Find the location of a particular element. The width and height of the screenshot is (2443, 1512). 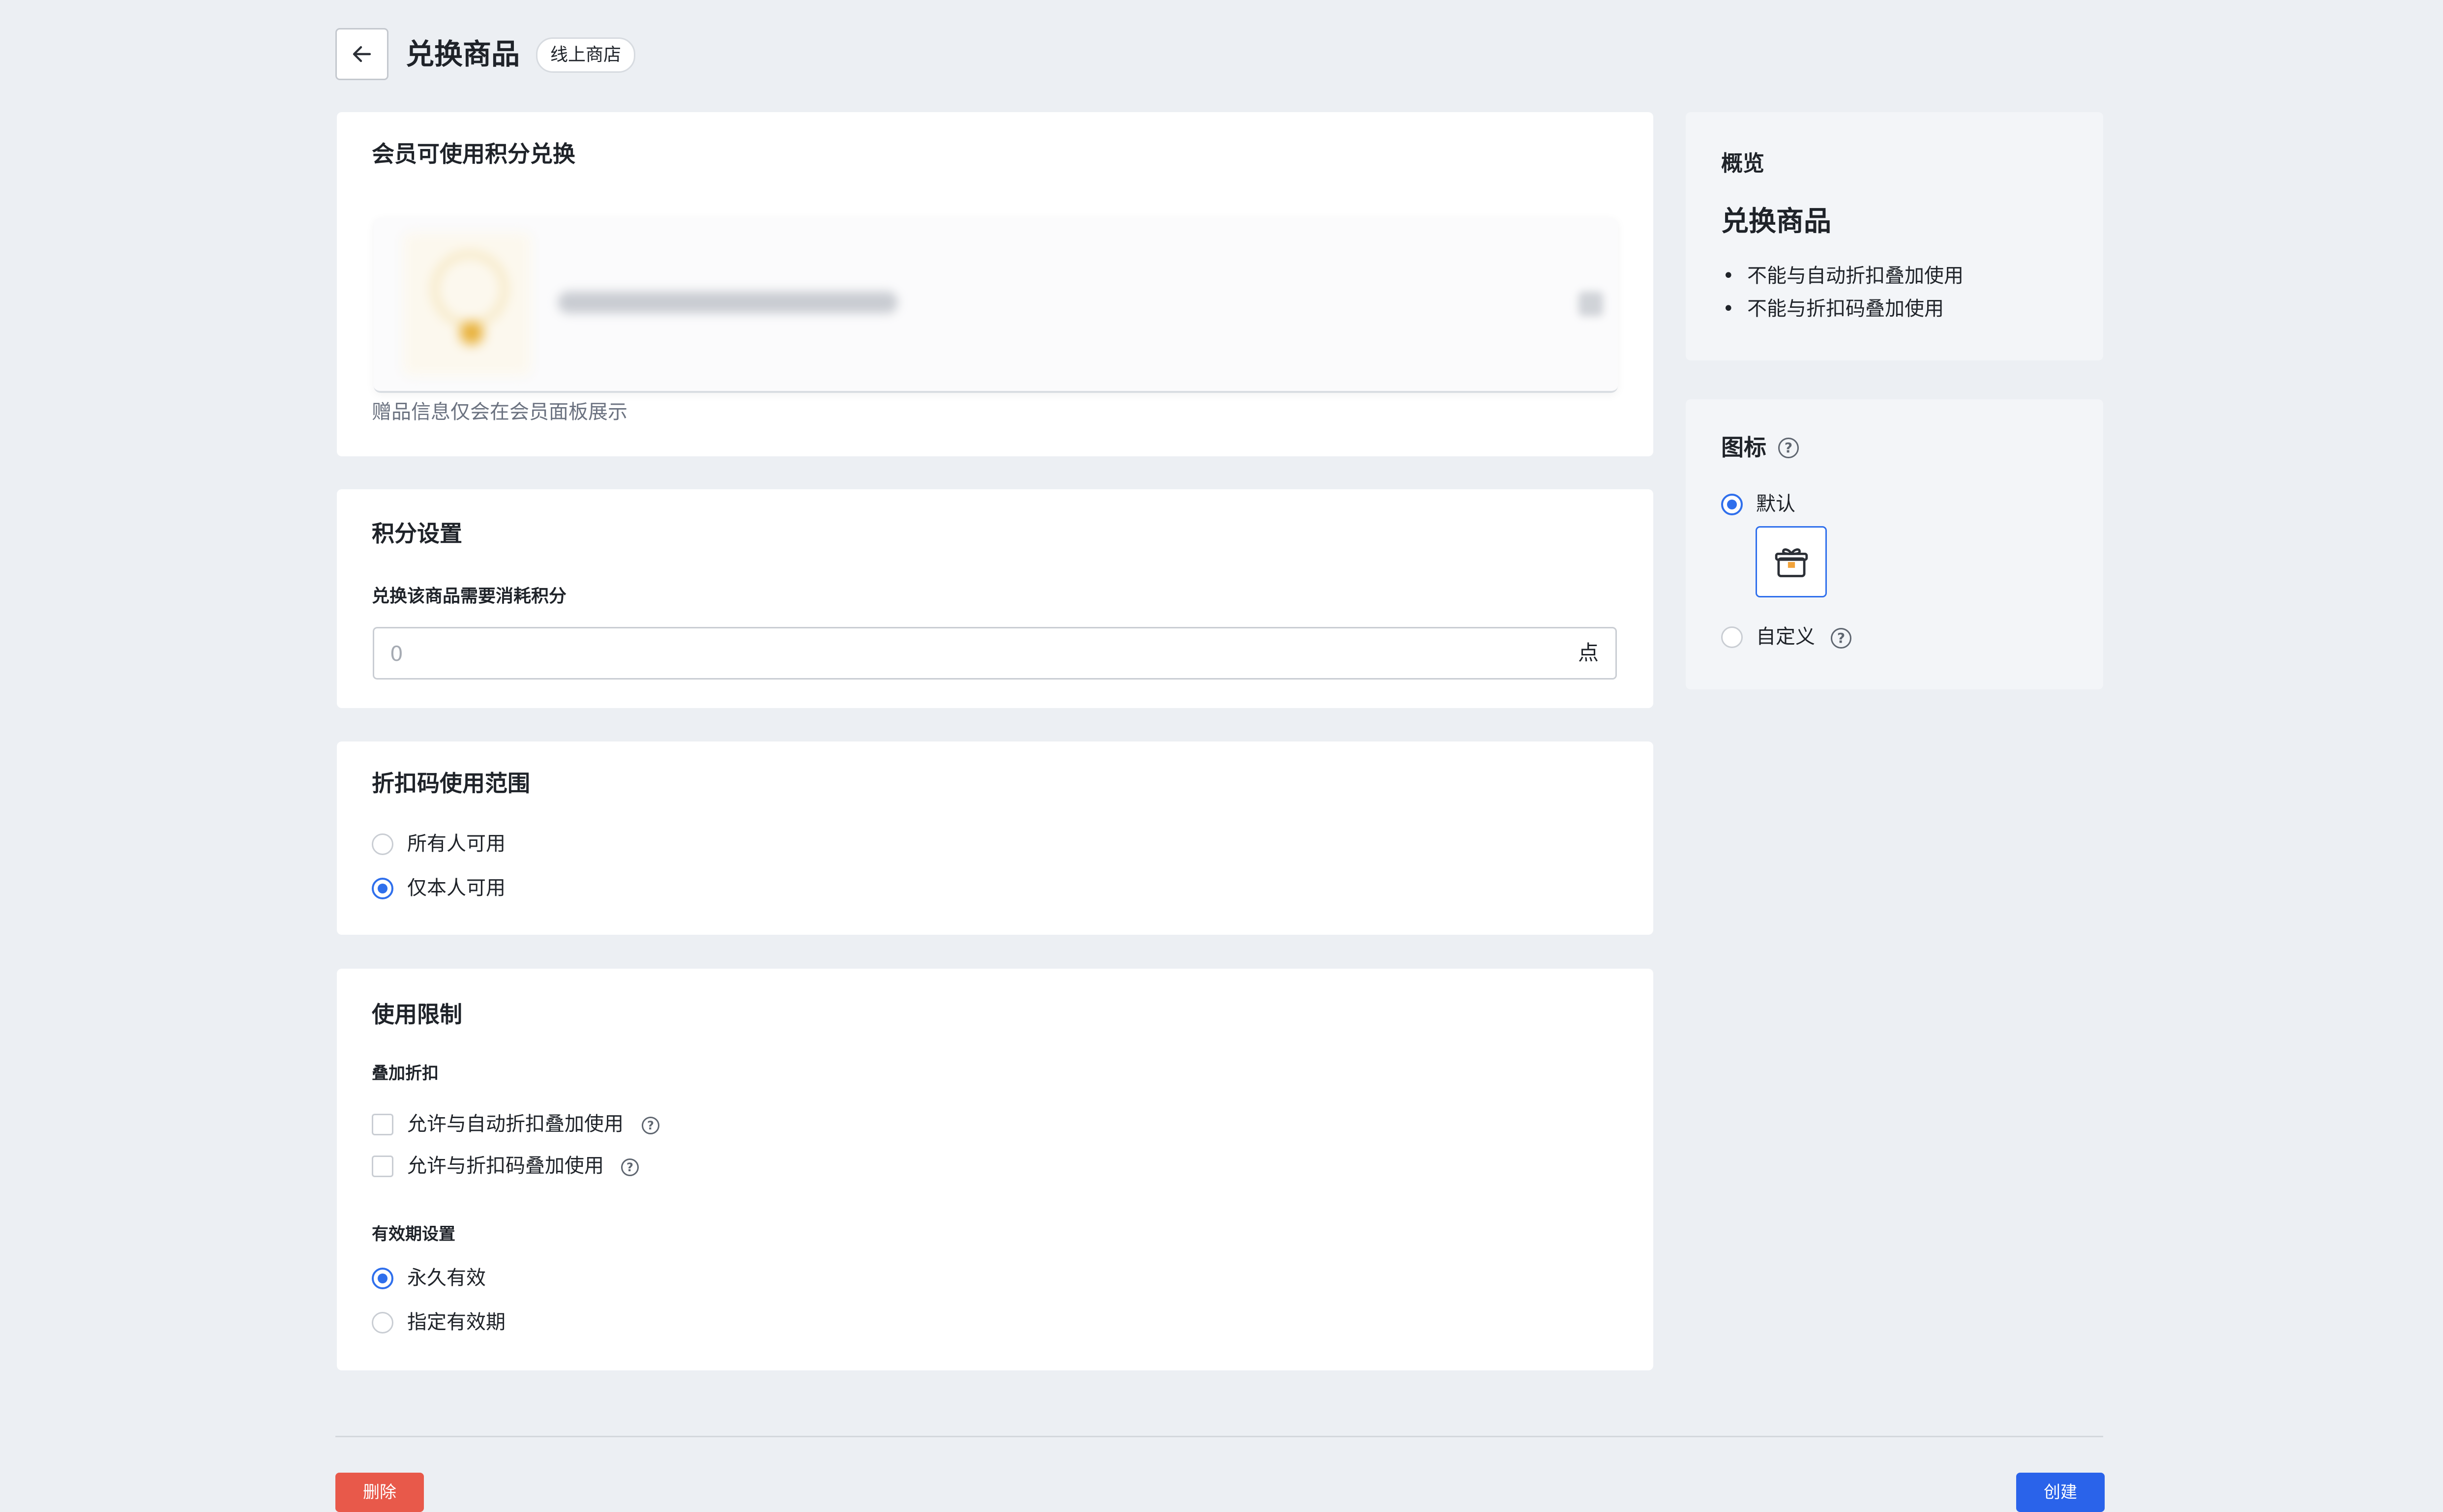

stack-auto-discount-label: 允许与自动折扣叠加使用 is located at coordinates (515, 1124).